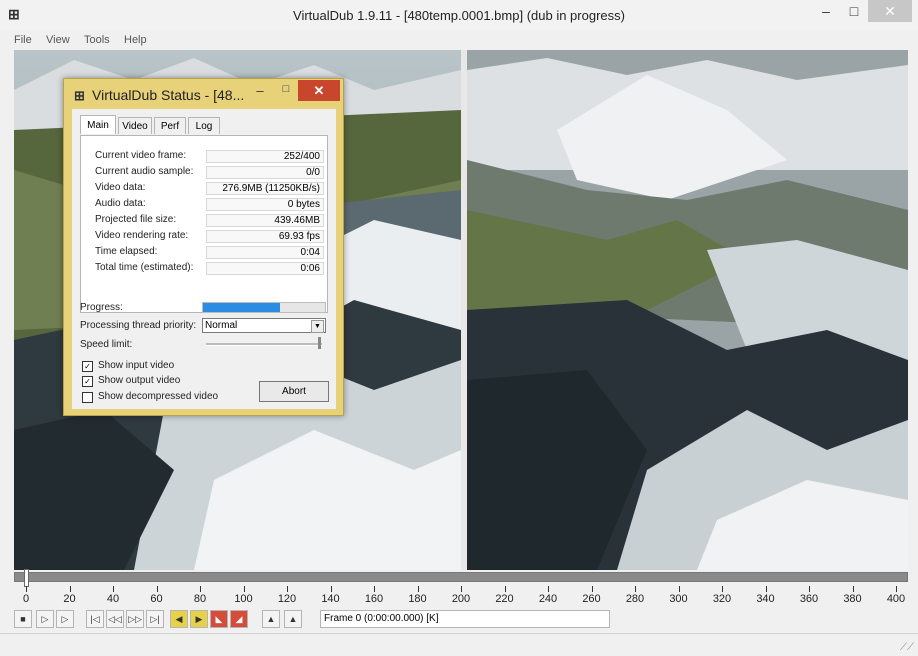  What do you see at coordinates (461, 577) in the screenshot?
I see `timeline-track` at bounding box center [461, 577].